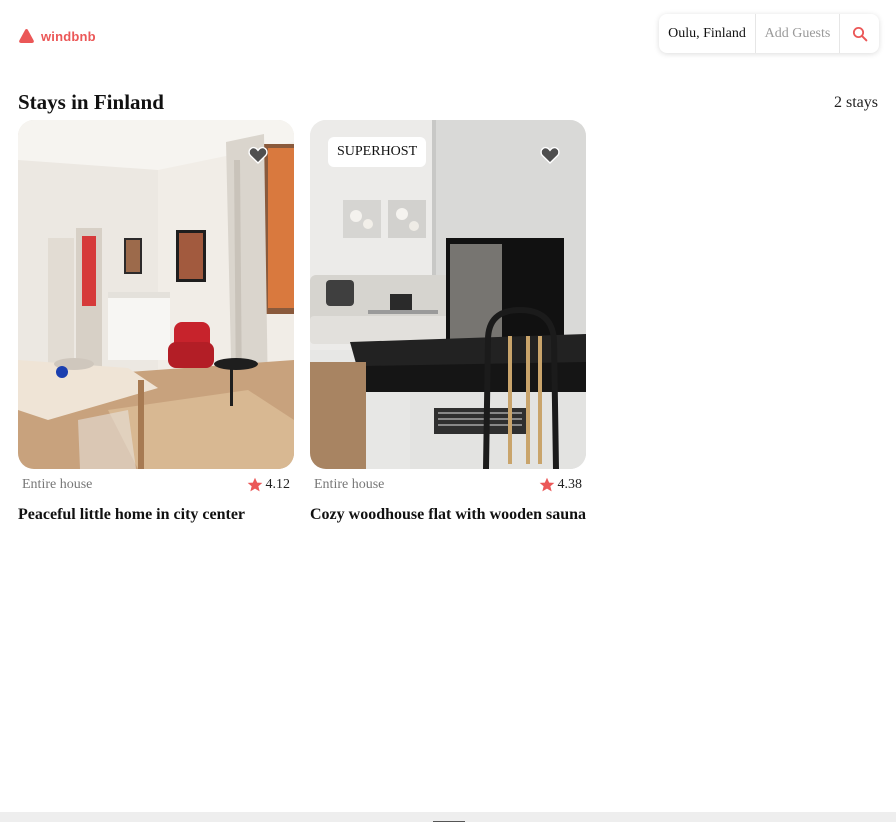 The image size is (896, 822). Describe the element at coordinates (448, 515) in the screenshot. I see `stay-title: Cozy woodhouse flat with wooden sauna` at that location.